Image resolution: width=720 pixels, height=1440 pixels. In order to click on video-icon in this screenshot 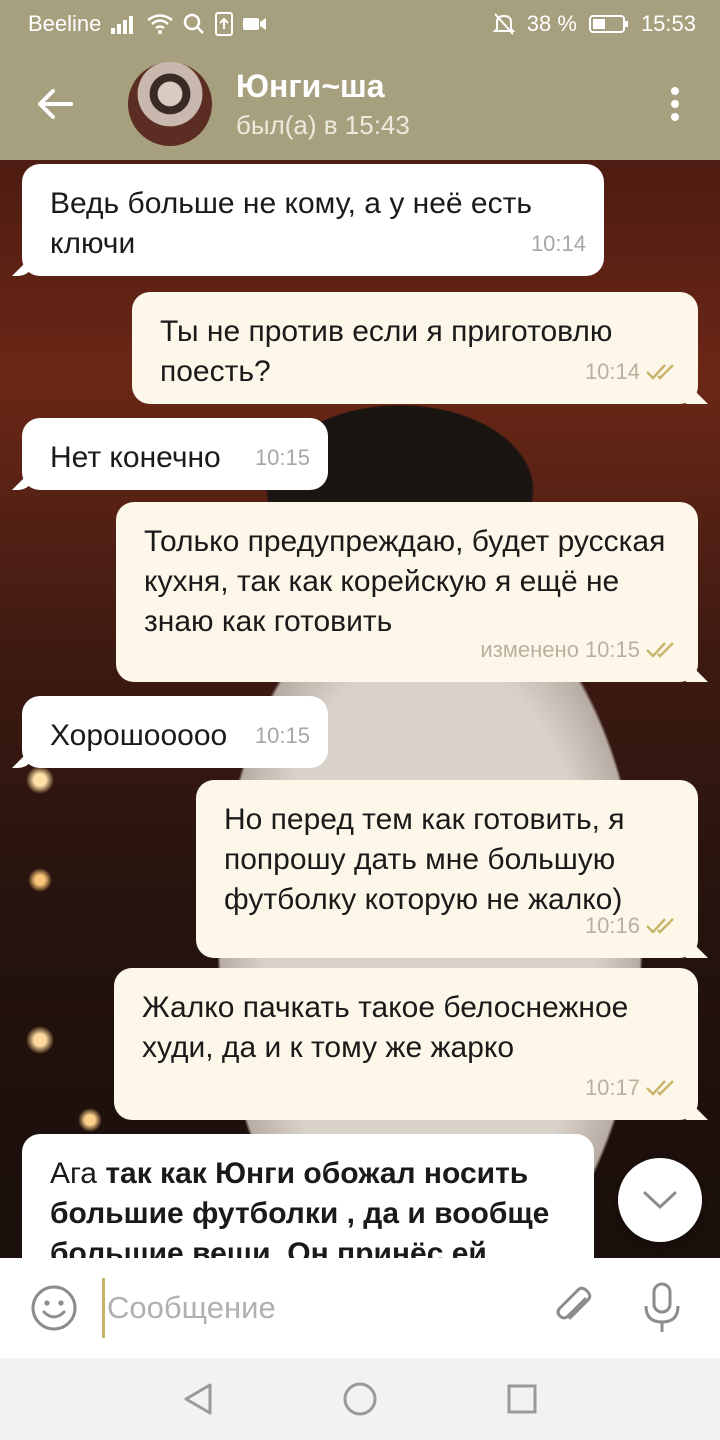, I will do `click(255, 24)`.